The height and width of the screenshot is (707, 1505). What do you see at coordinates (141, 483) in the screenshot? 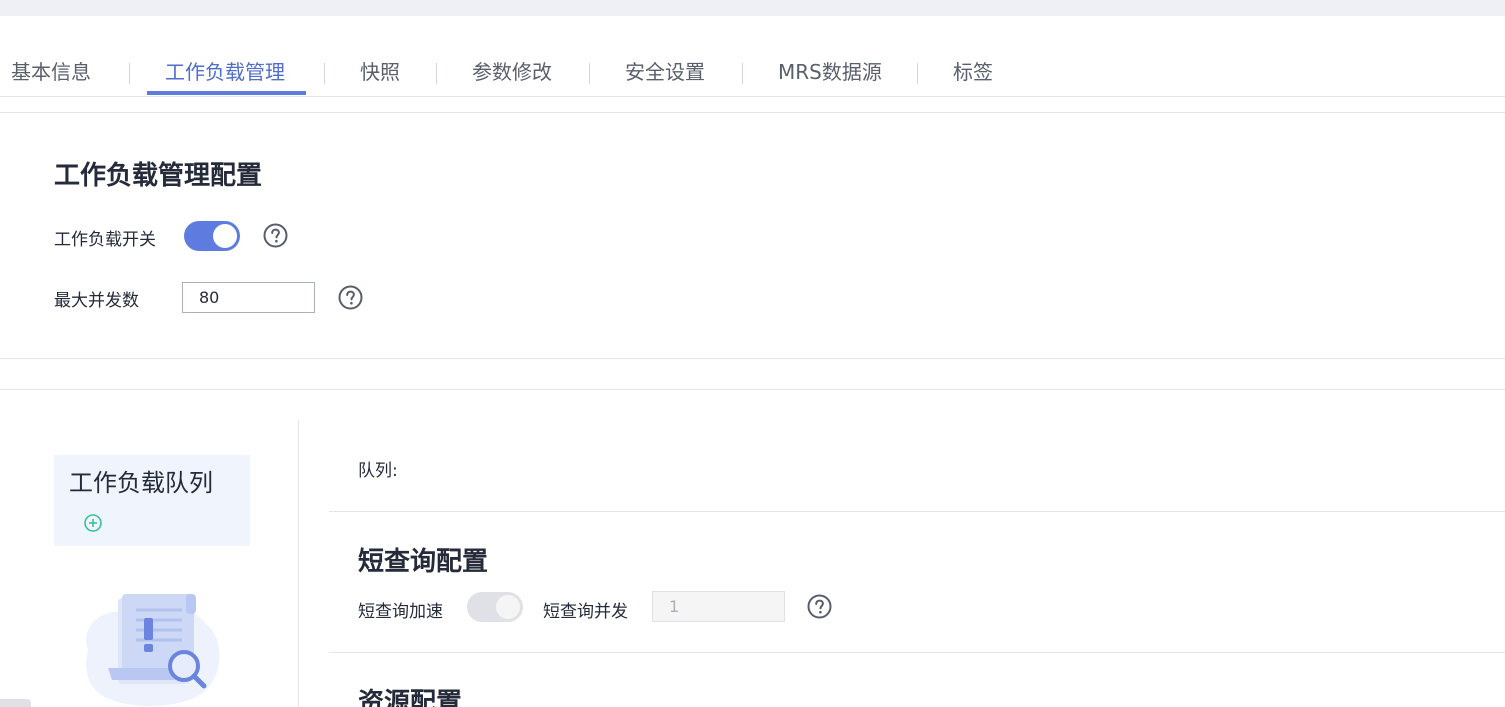
I see `workload-queue-title: 工作负载队列` at bounding box center [141, 483].